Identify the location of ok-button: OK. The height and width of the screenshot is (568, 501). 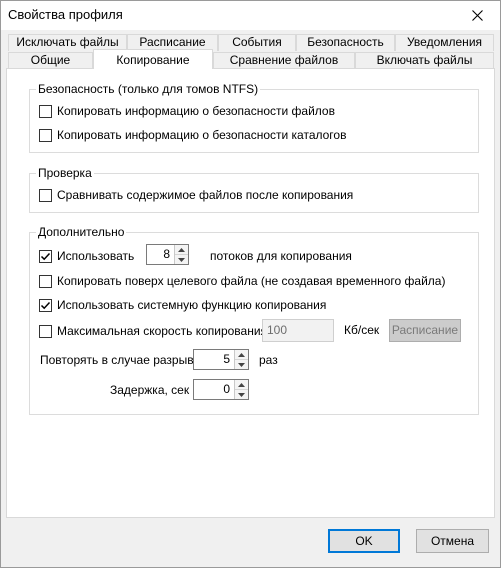
(364, 541).